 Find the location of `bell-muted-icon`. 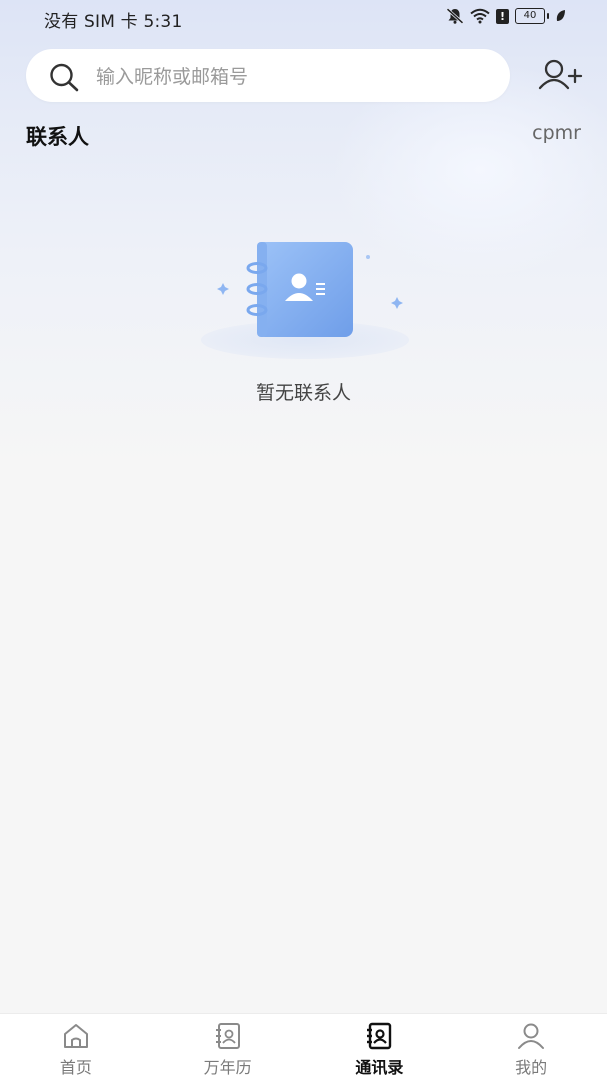

bell-muted-icon is located at coordinates (455, 16).